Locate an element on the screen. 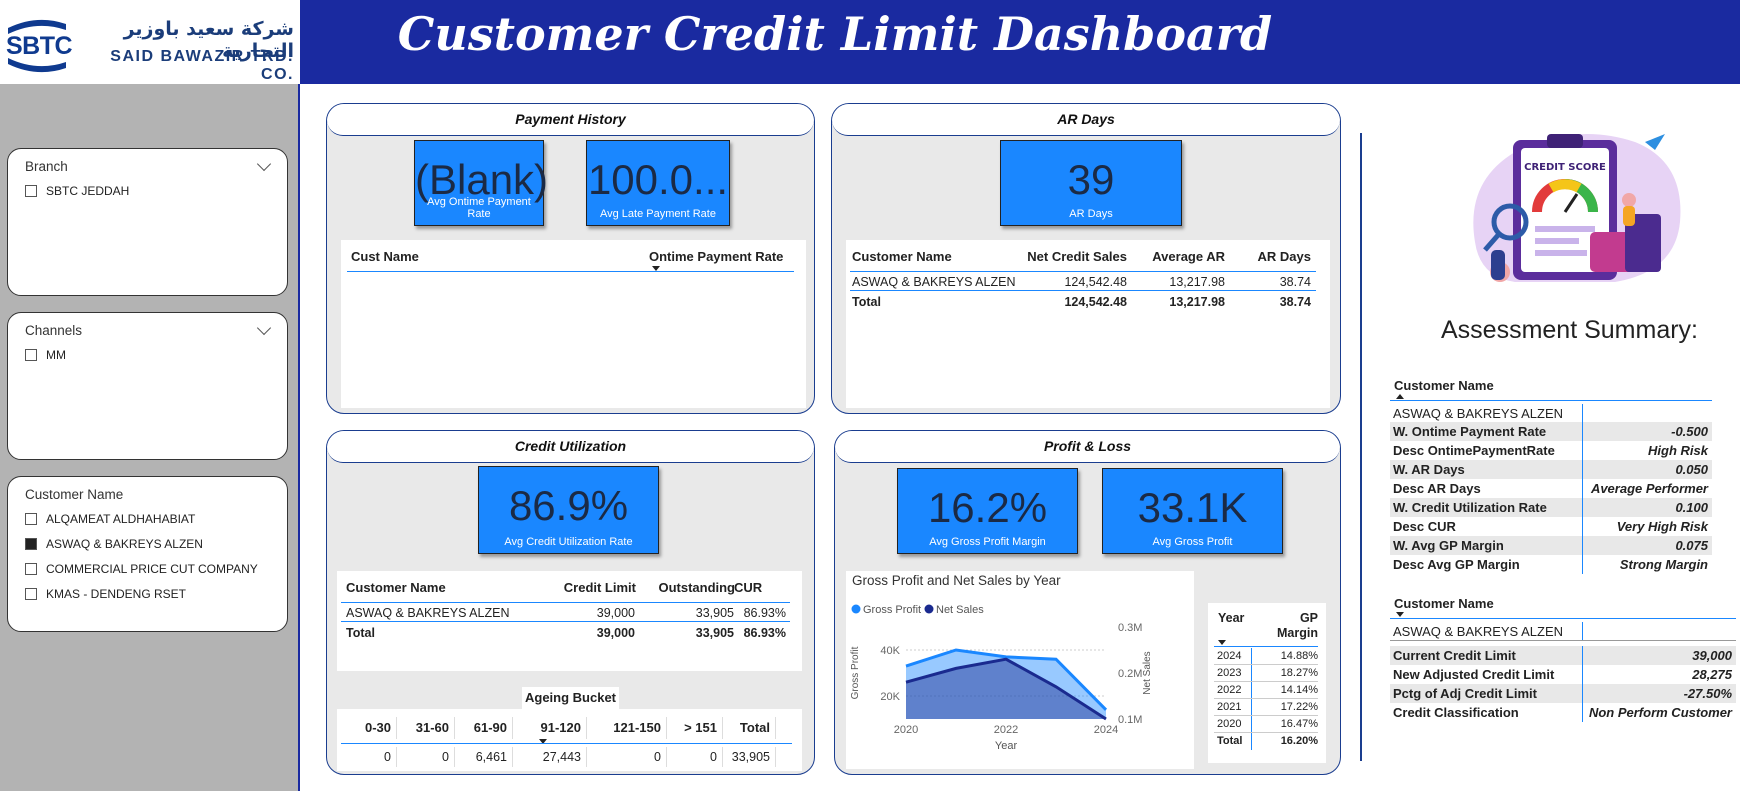  summary-value: Very High Risk is located at coordinates (1662, 526).